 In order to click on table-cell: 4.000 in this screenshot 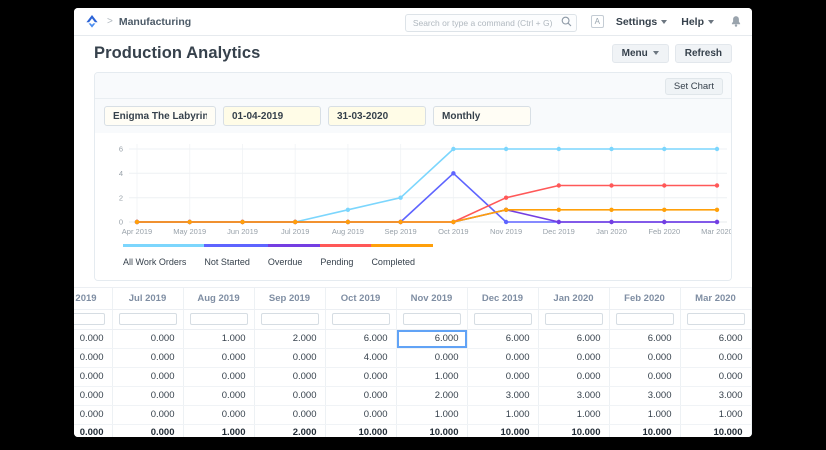, I will do `click(361, 358)`.